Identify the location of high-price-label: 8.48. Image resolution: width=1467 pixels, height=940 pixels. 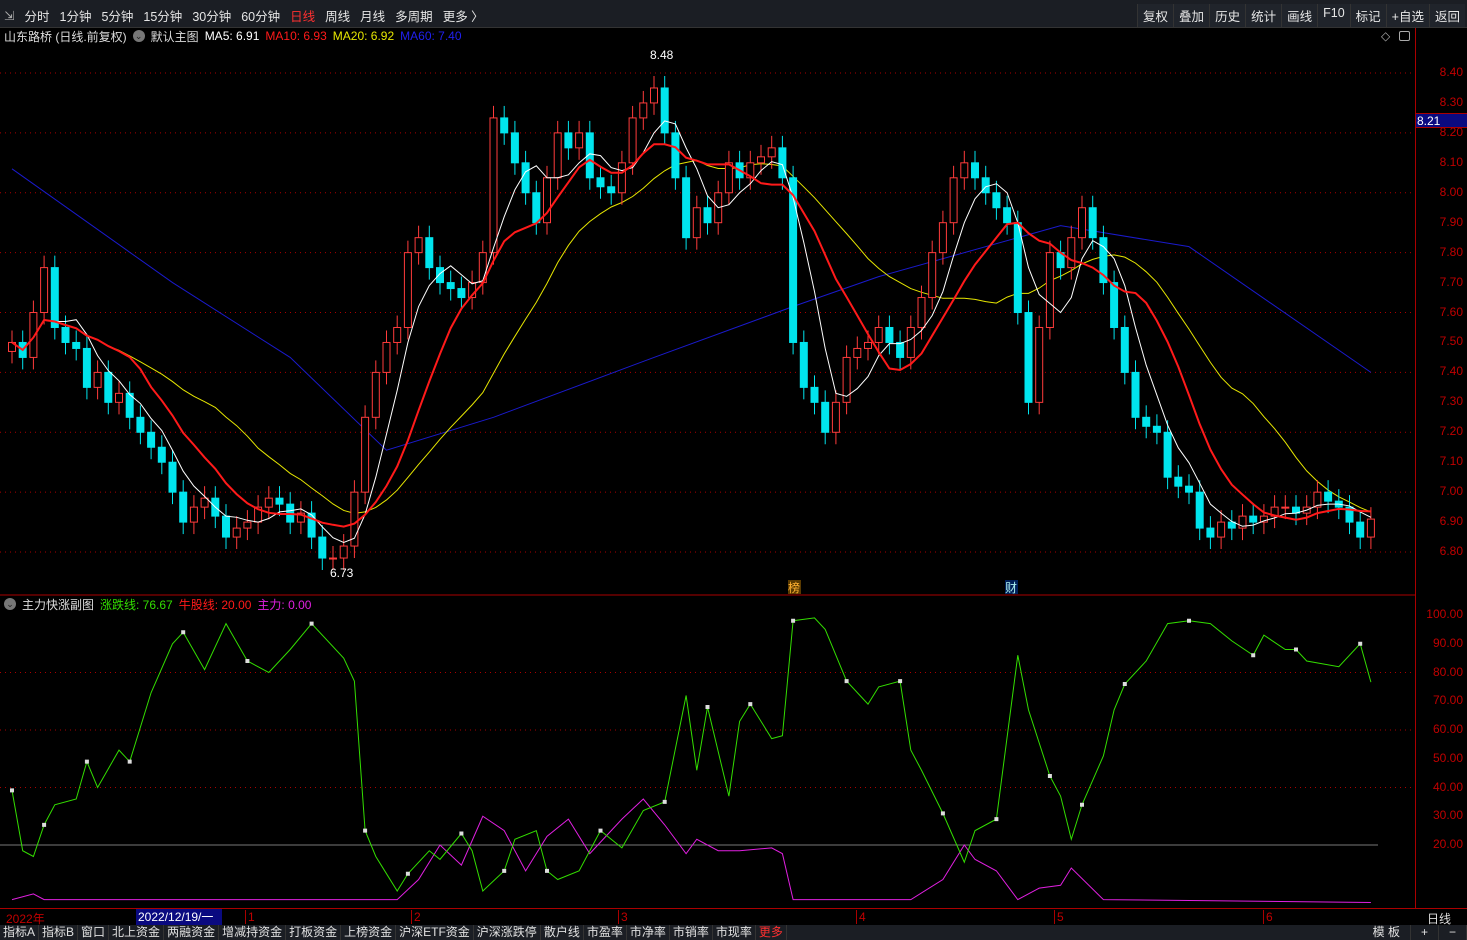
(662, 55).